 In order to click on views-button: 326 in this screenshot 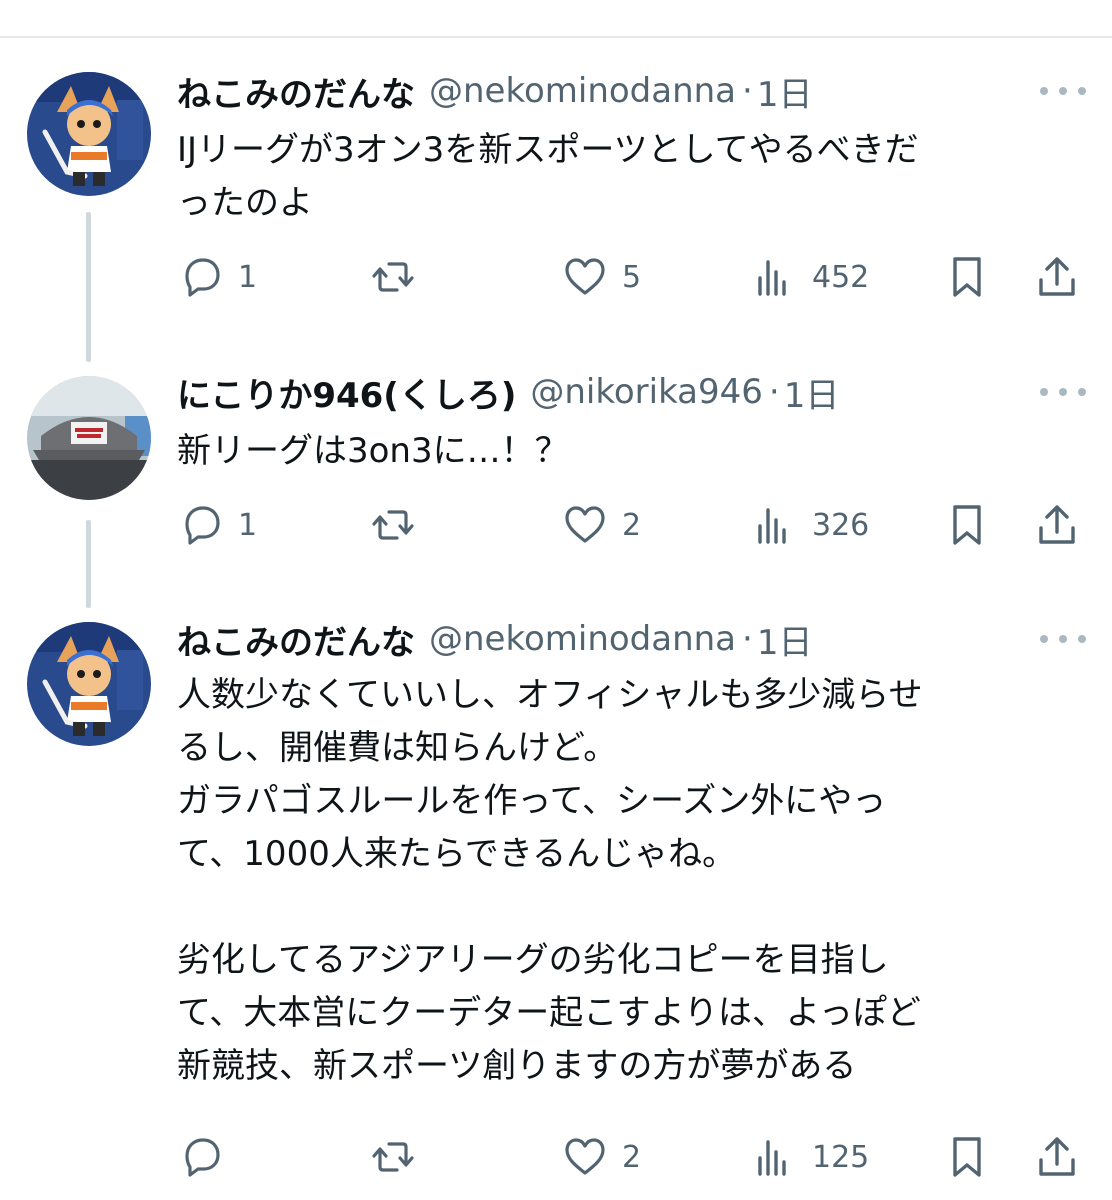, I will do `click(810, 525)`.